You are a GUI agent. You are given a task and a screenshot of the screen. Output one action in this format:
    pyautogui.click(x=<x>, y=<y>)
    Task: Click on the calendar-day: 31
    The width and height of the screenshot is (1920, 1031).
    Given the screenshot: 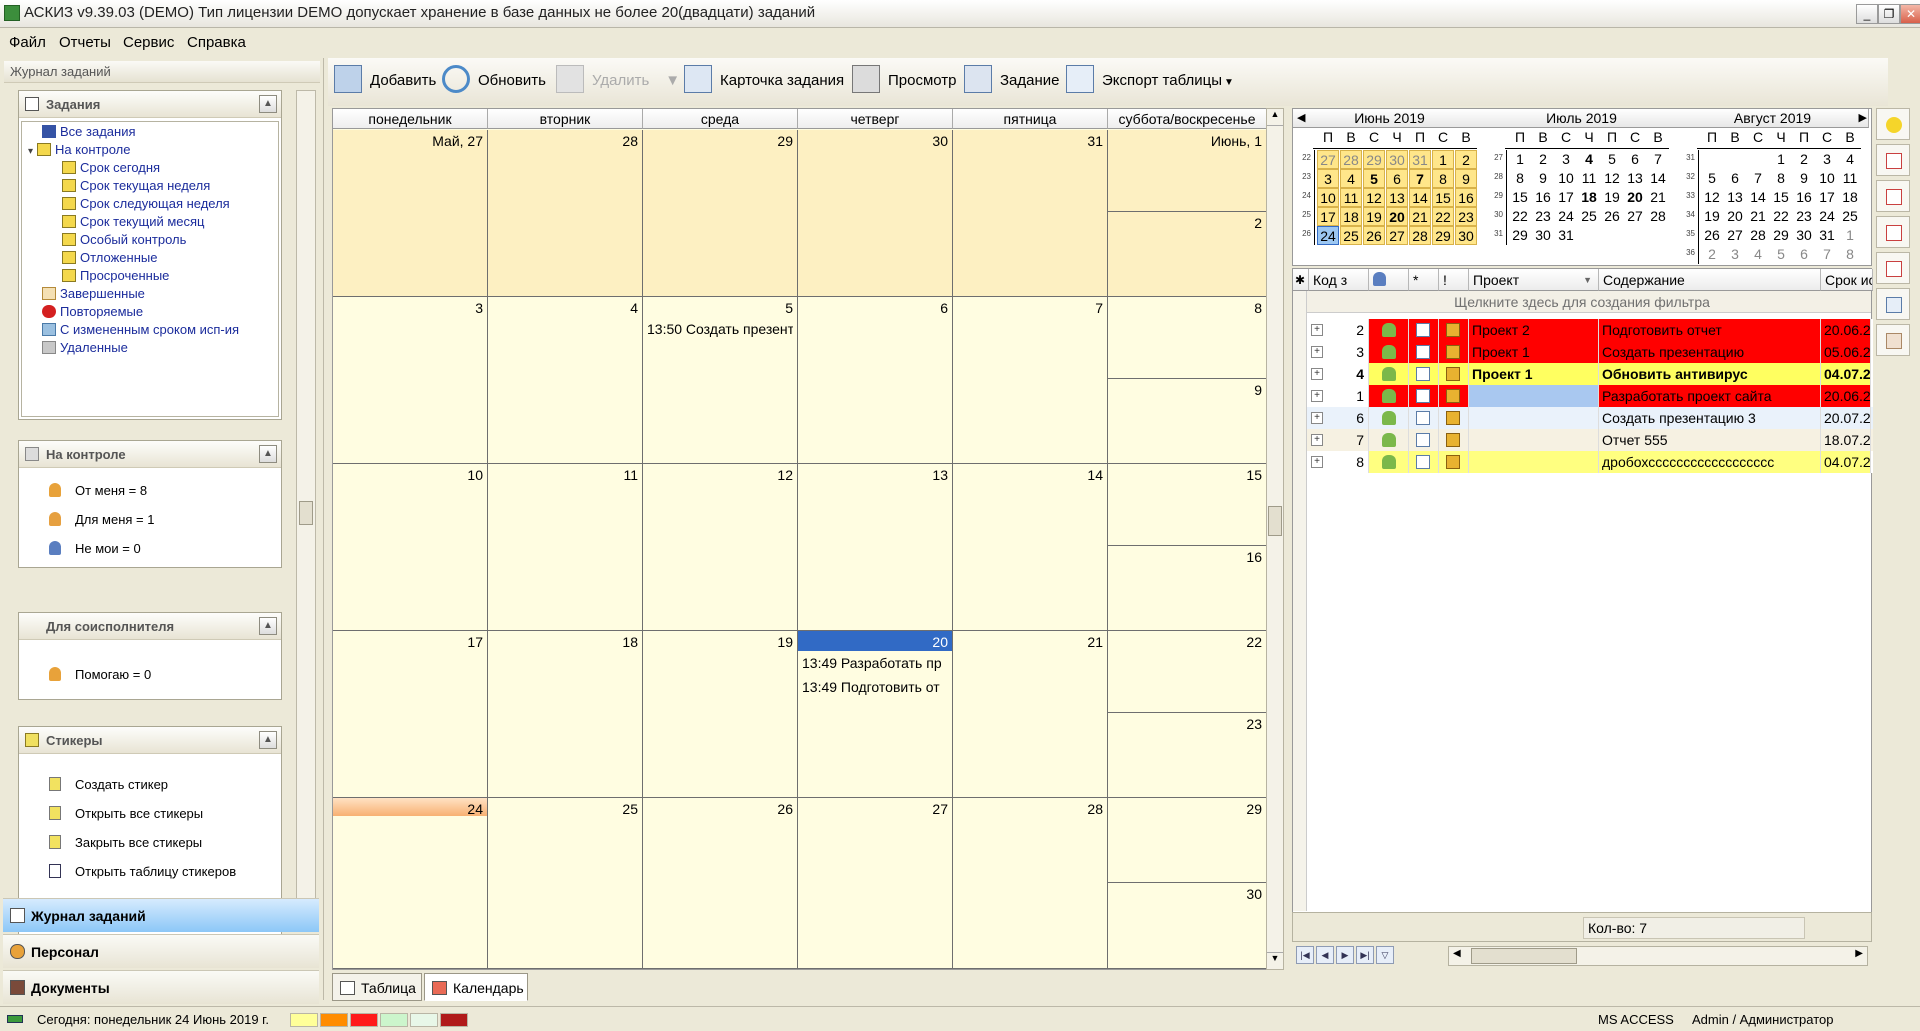 What is the action you would take?
    pyautogui.click(x=1030, y=213)
    